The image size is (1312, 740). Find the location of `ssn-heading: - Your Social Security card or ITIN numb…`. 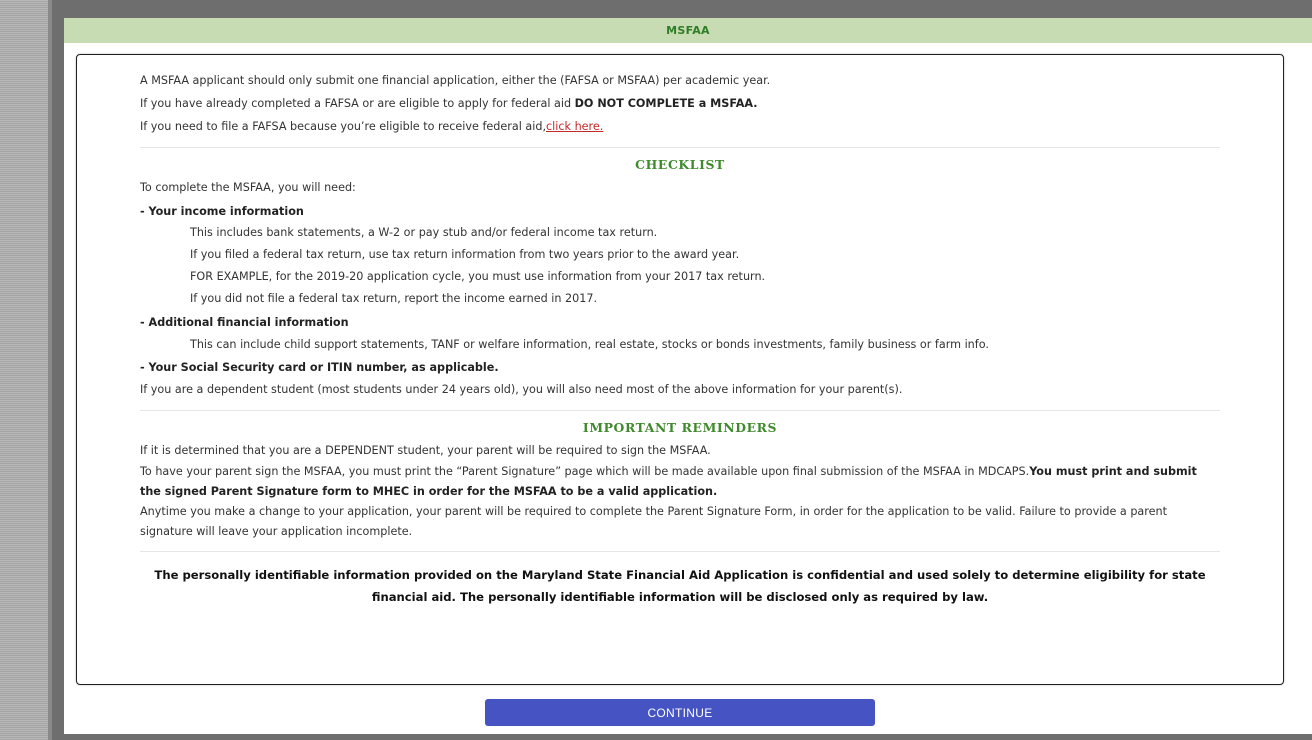

ssn-heading: - Your Social Security card or ITIN numb… is located at coordinates (319, 367).